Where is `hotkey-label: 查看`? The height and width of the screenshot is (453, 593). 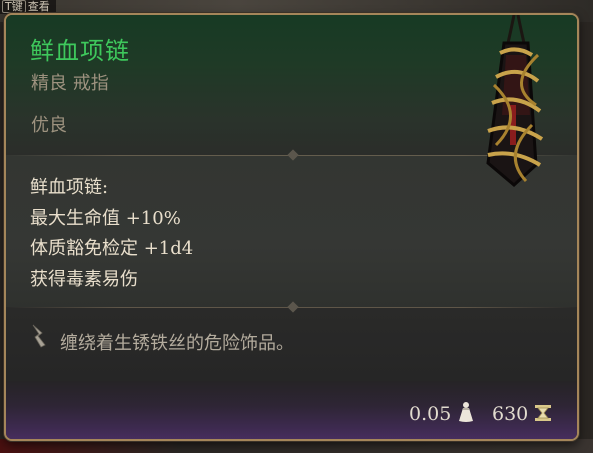
hotkey-label: 查看 is located at coordinates (38, 6).